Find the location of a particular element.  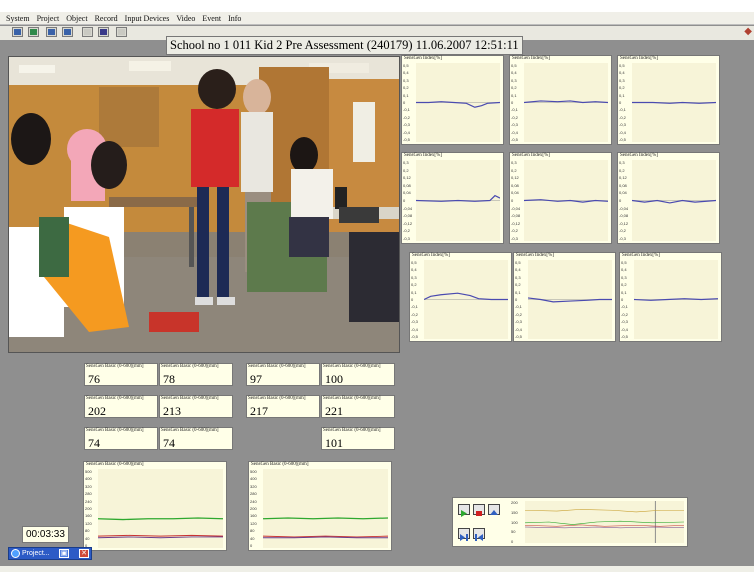

close-icon: ◆ is located at coordinates (748, 31).